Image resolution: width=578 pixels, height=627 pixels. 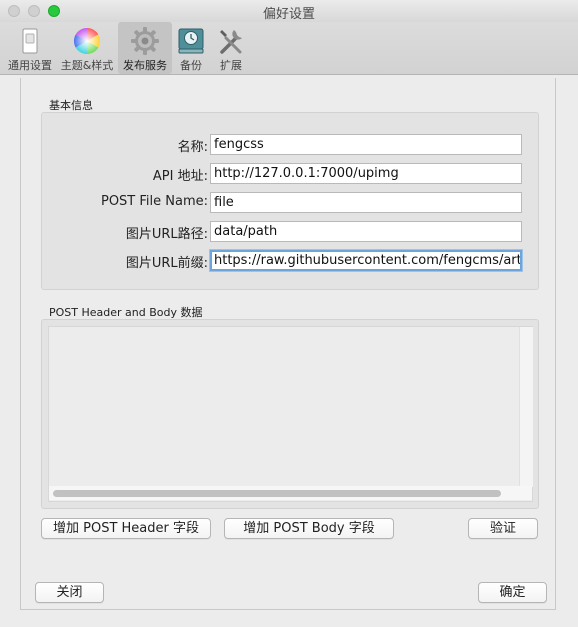 I want to click on image-url-prefix-label: 图片URL前缀:, so click(x=166, y=263).